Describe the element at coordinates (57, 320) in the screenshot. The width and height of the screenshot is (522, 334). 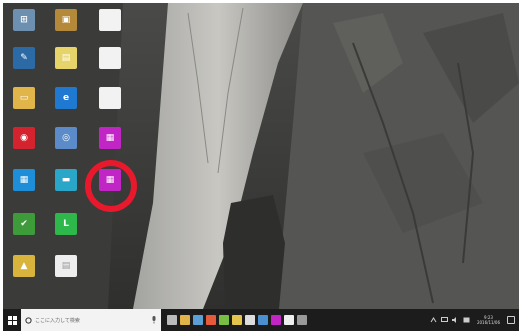
I see `search-placeholder: ここに入力して検索` at that location.